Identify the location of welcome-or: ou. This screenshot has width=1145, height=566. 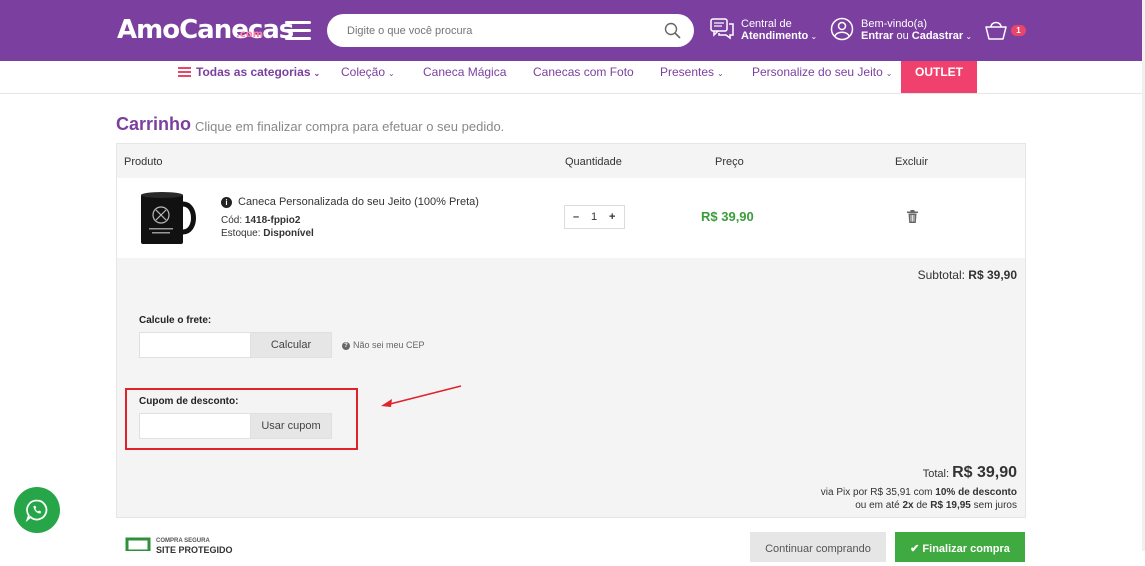
(902, 36).